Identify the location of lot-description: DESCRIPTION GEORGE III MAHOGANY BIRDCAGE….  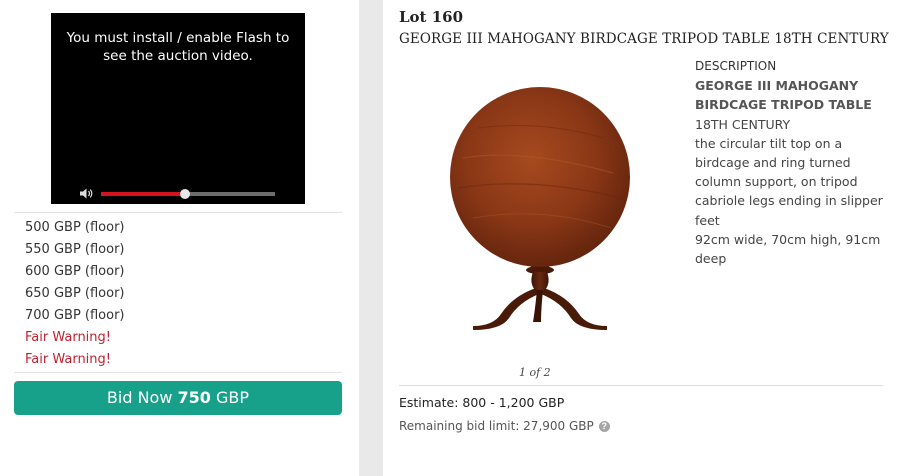
(792, 162).